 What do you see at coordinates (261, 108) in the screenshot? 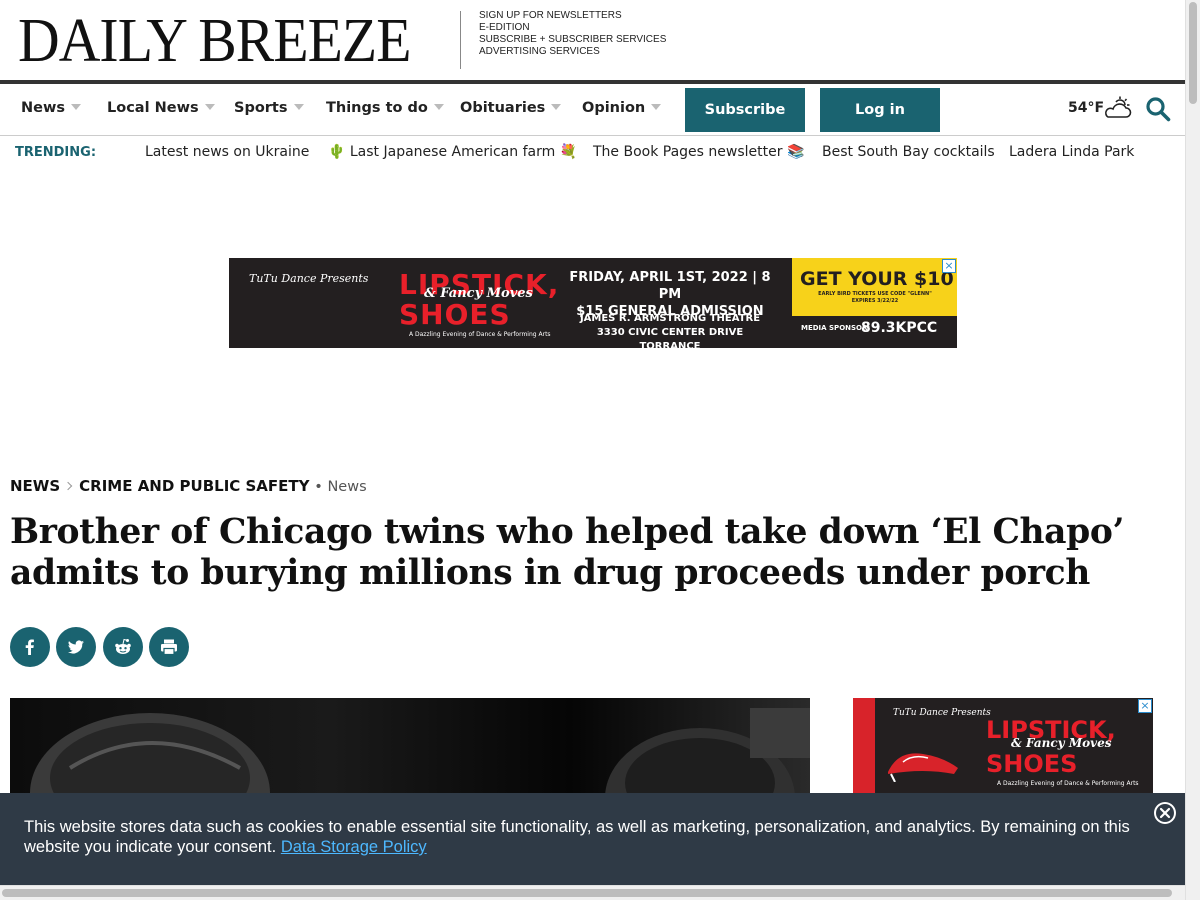
I see `nav-item-label: Sports` at bounding box center [261, 108].